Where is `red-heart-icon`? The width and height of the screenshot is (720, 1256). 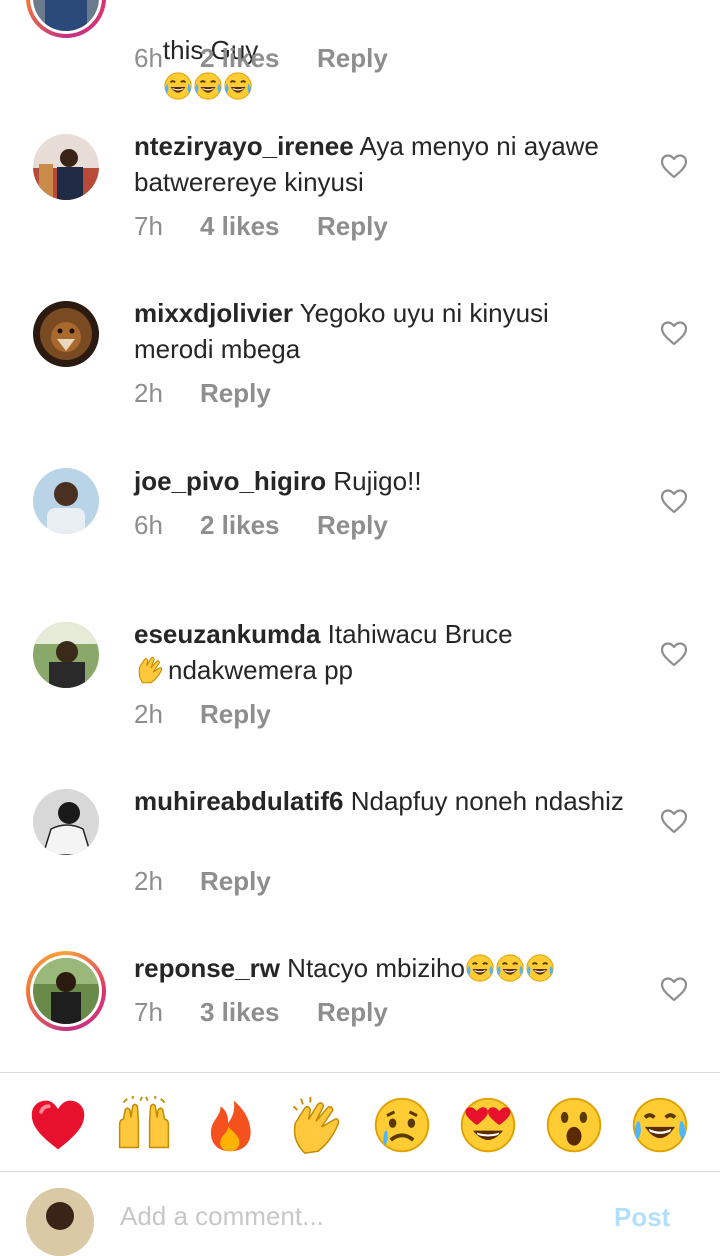 red-heart-icon is located at coordinates (58, 1125).